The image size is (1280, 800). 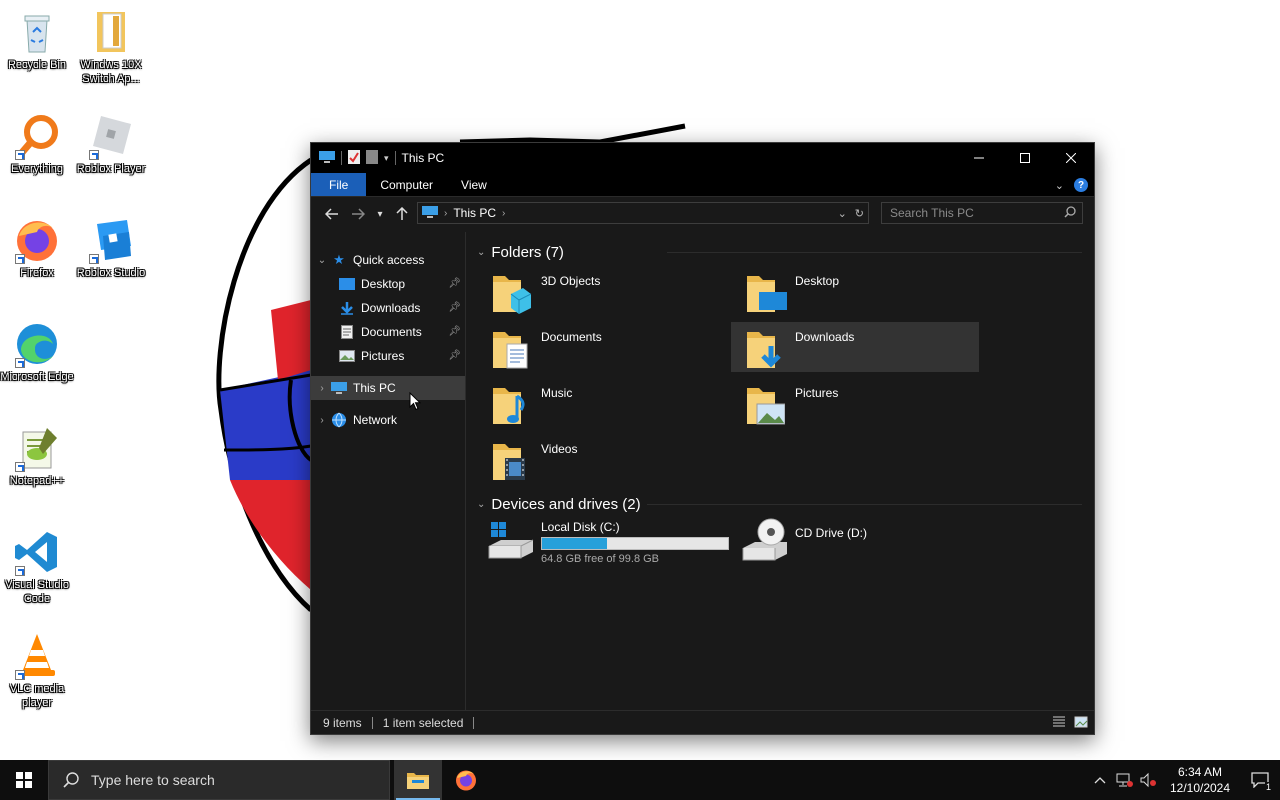 What do you see at coordinates (466, 780) in the screenshot?
I see `taskbar-firefox` at bounding box center [466, 780].